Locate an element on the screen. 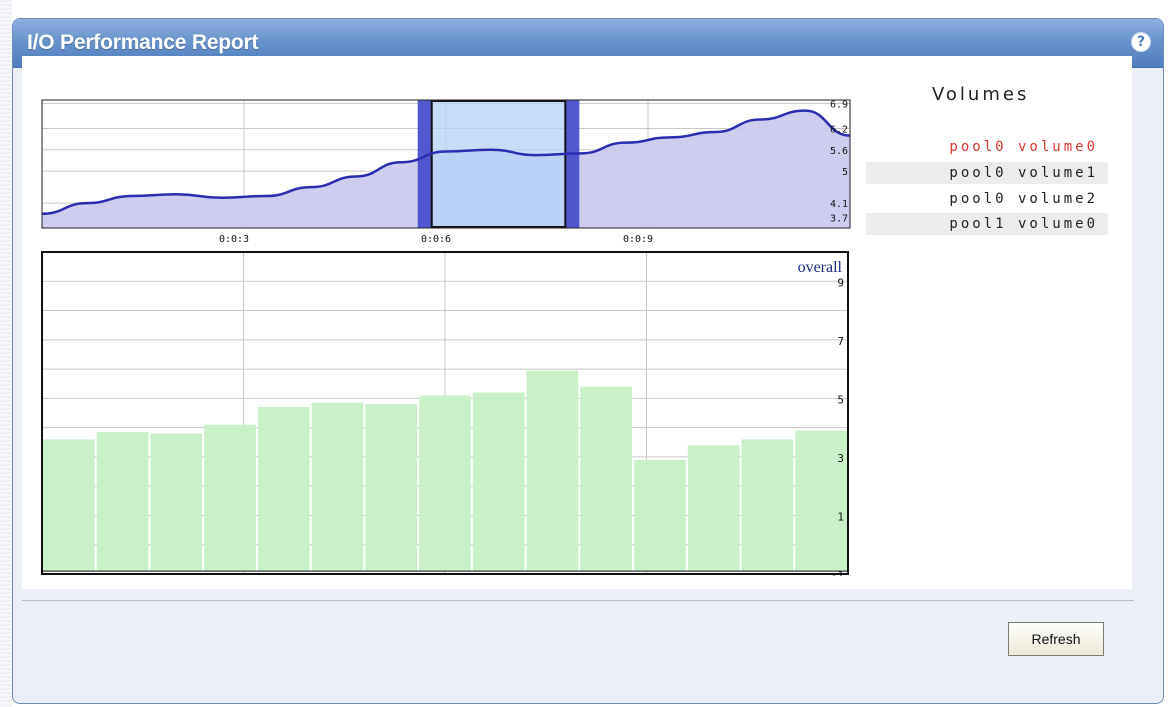 This screenshot has height=707, width=1175. overview-x-tick-label: 0:0:3 is located at coordinates (234, 239).